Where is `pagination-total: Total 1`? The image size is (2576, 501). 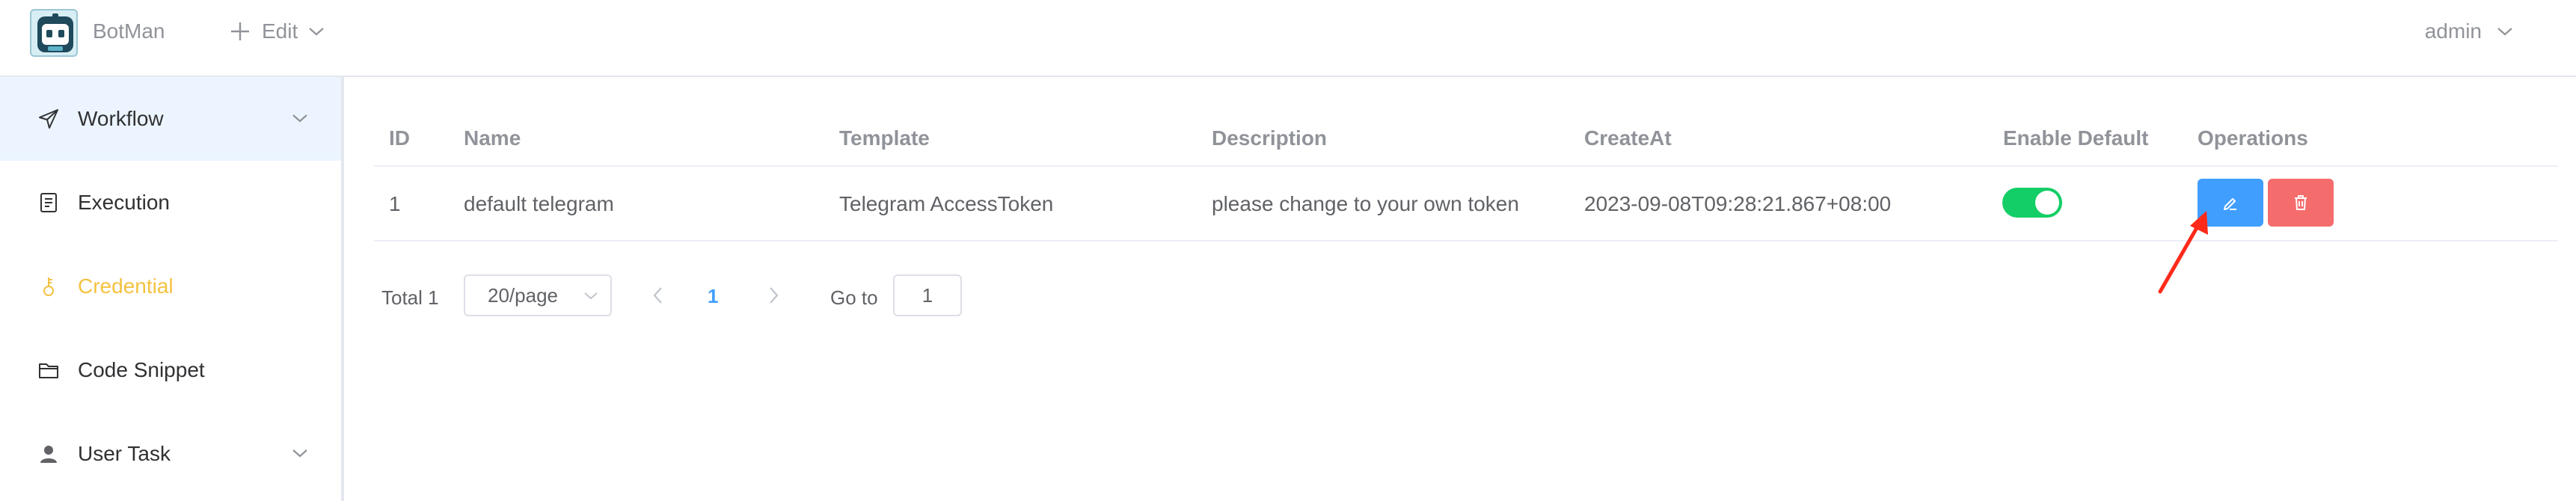 pagination-total: Total 1 is located at coordinates (410, 297).